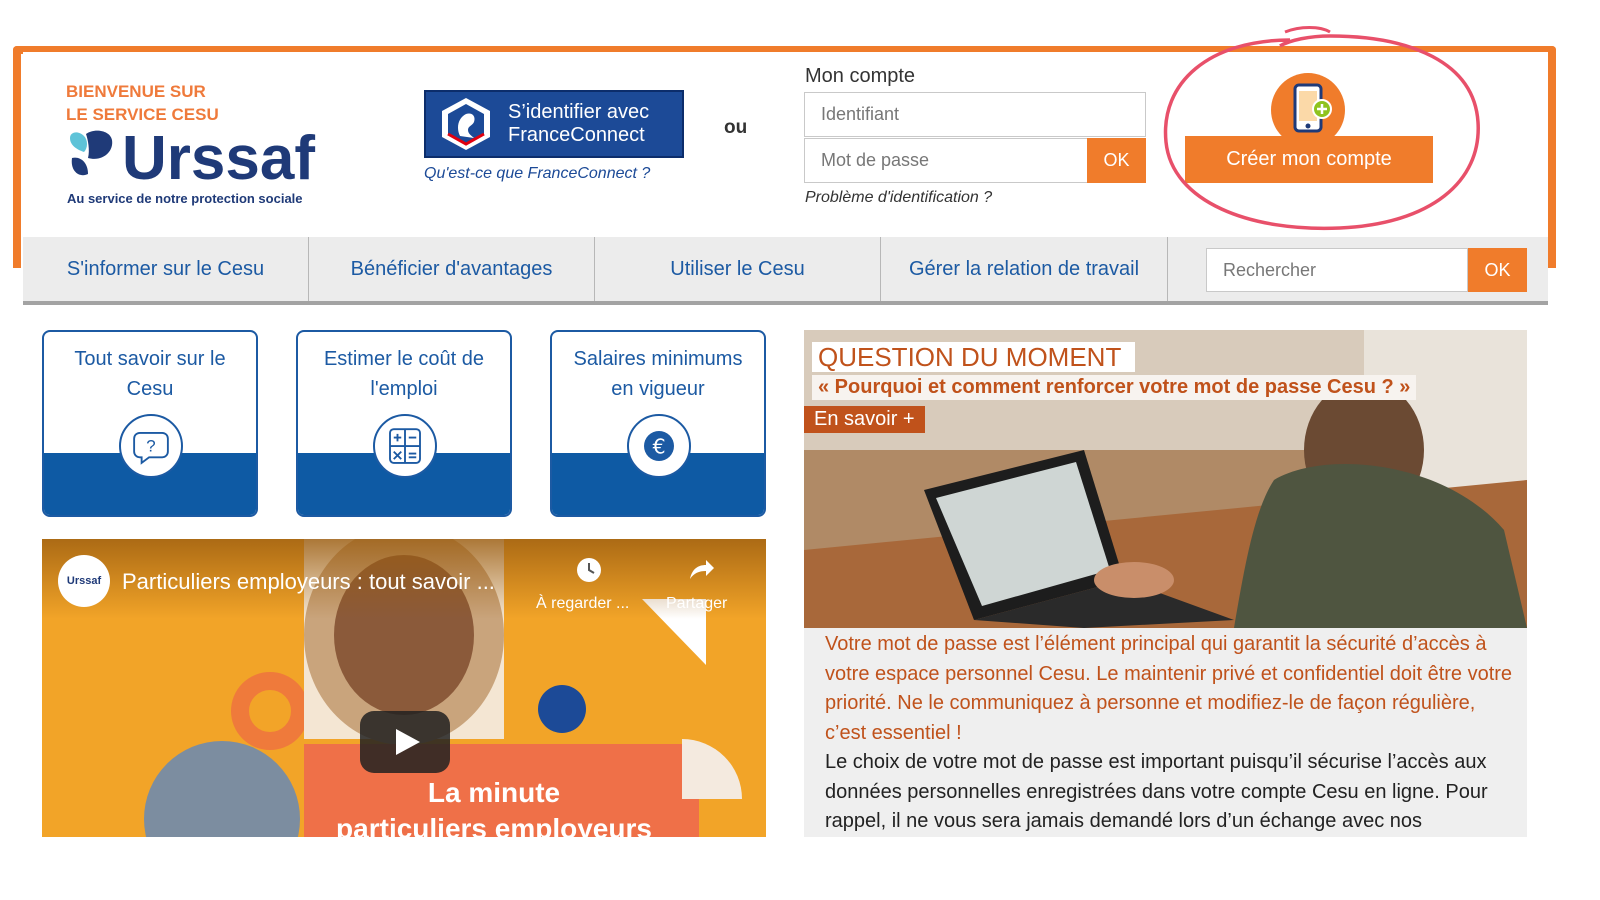 The width and height of the screenshot is (1600, 900). Describe the element at coordinates (946, 160) in the screenshot. I see `password-input: Mot de passe` at that location.